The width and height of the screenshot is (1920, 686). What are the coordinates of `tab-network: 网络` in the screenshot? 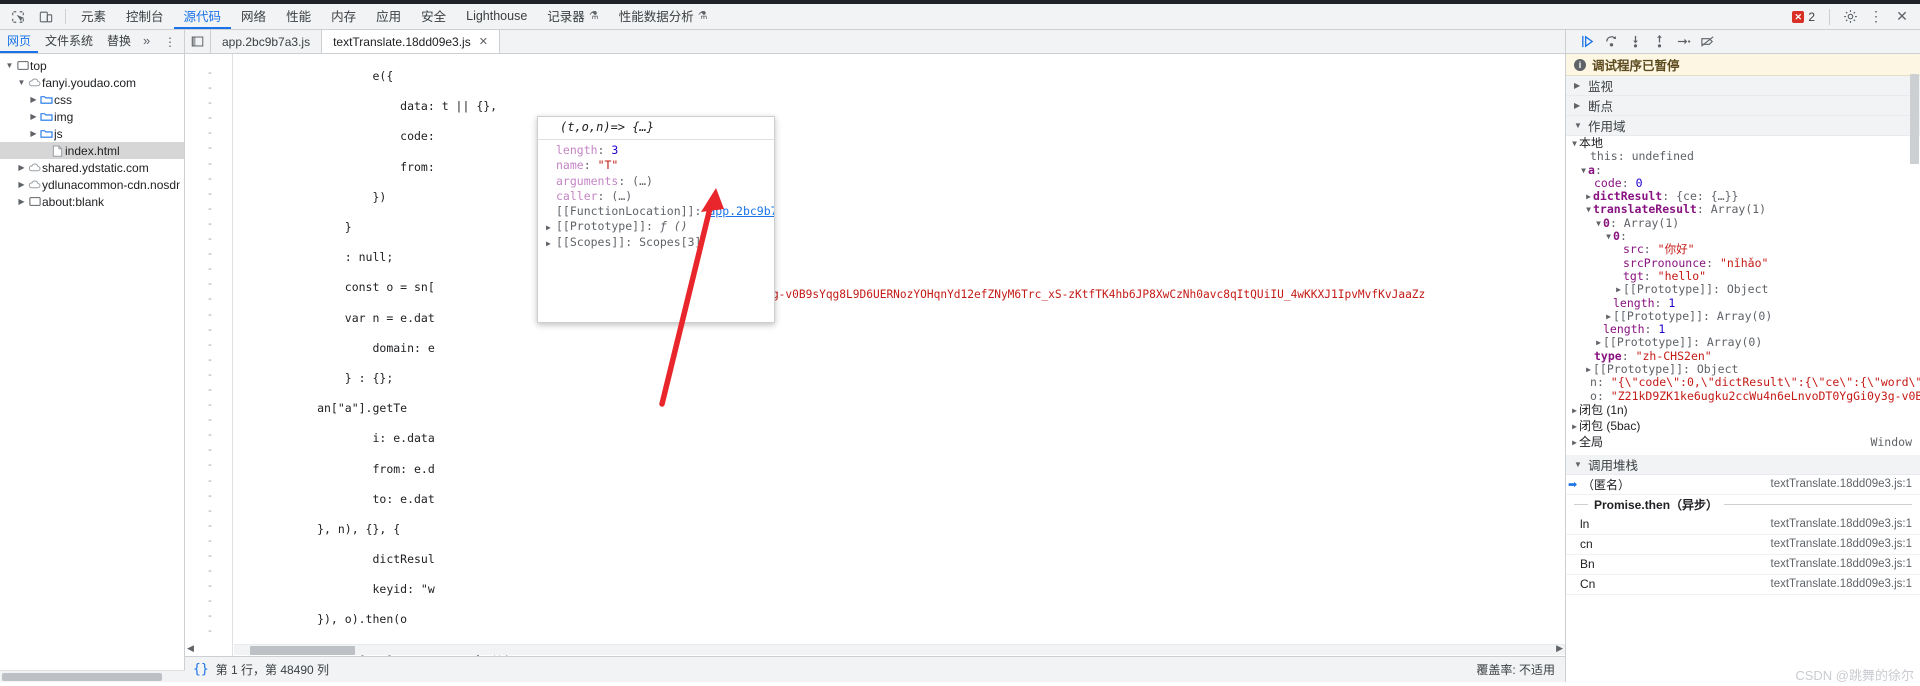 It's located at (253, 16).